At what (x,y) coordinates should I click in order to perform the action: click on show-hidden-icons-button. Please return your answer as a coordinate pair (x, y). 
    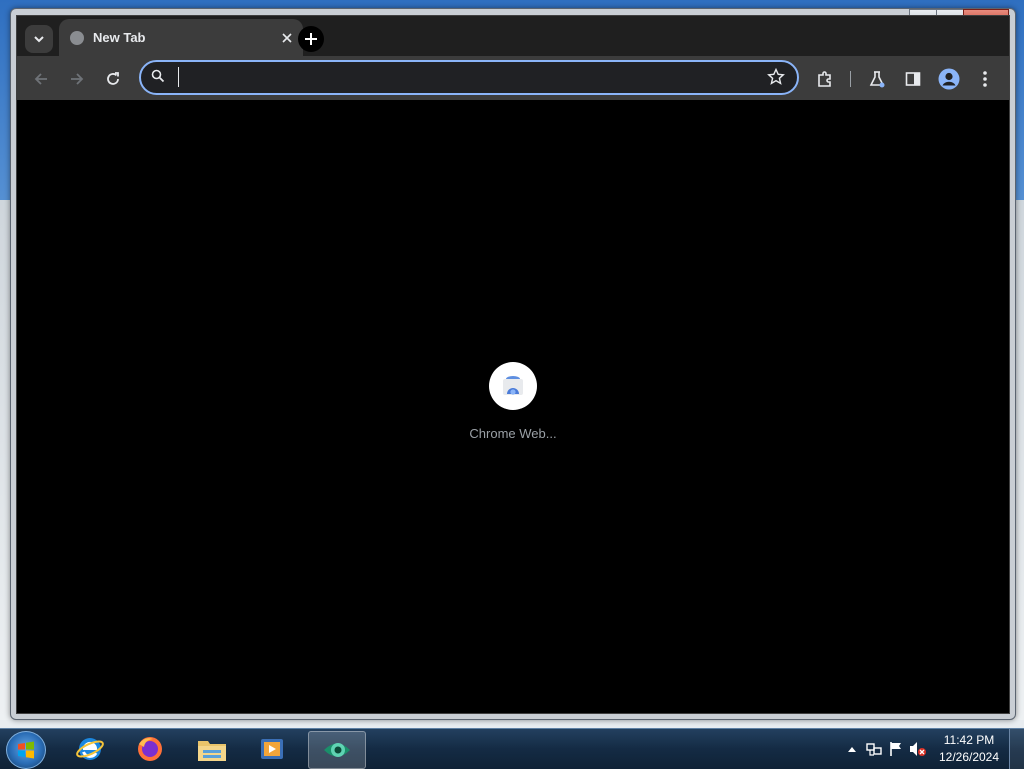
    Looking at the image, I should click on (852, 749).